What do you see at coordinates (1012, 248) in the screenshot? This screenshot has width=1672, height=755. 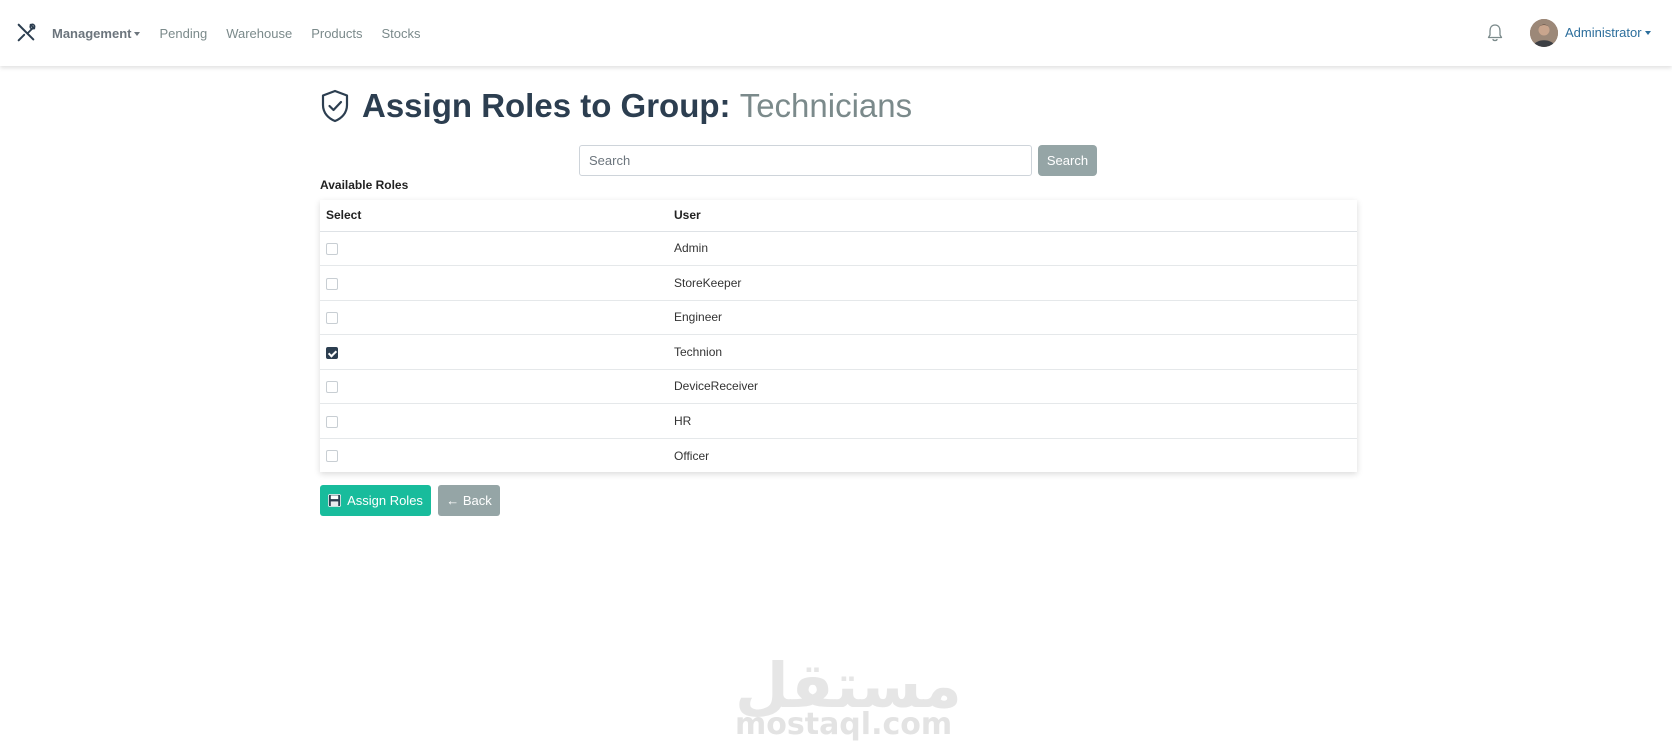 I see `role-name: Admin` at bounding box center [1012, 248].